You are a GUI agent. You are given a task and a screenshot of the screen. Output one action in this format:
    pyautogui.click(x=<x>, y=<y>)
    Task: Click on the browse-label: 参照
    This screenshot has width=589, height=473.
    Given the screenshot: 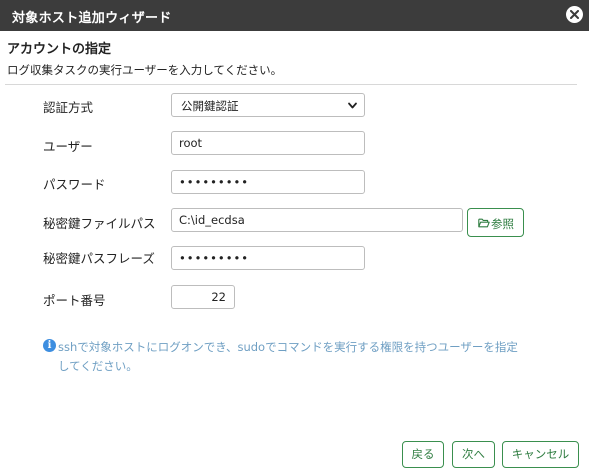 What is the action you would take?
    pyautogui.click(x=502, y=224)
    